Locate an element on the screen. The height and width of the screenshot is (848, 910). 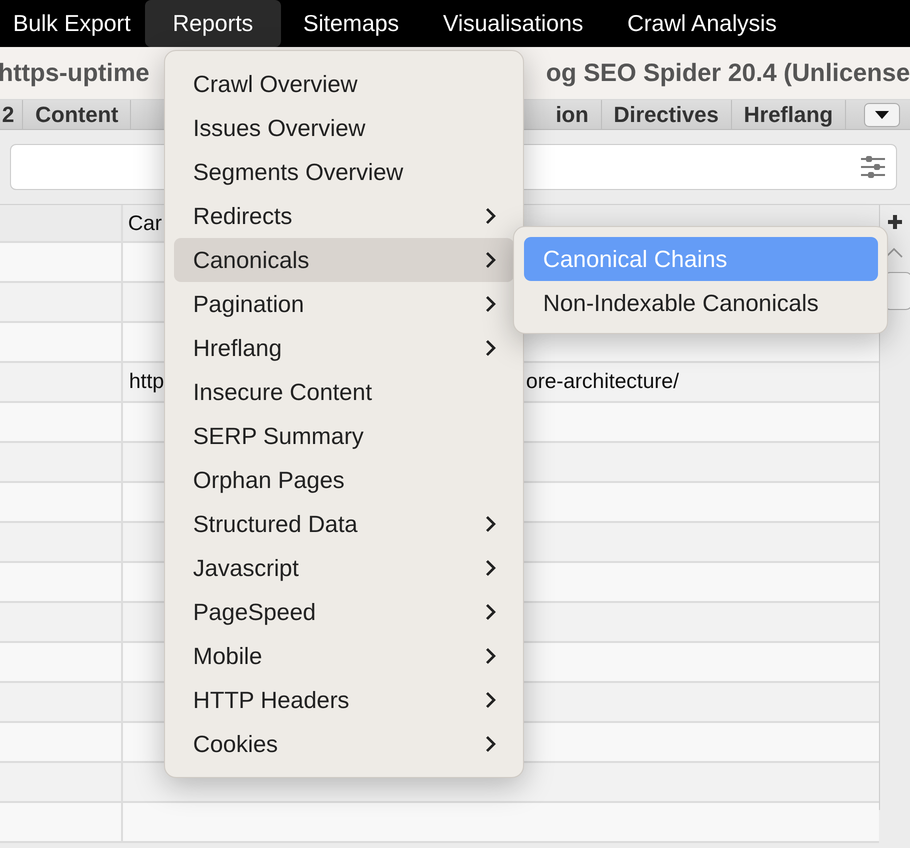
cell-text: ore-architecture/ is located at coordinates (602, 382).